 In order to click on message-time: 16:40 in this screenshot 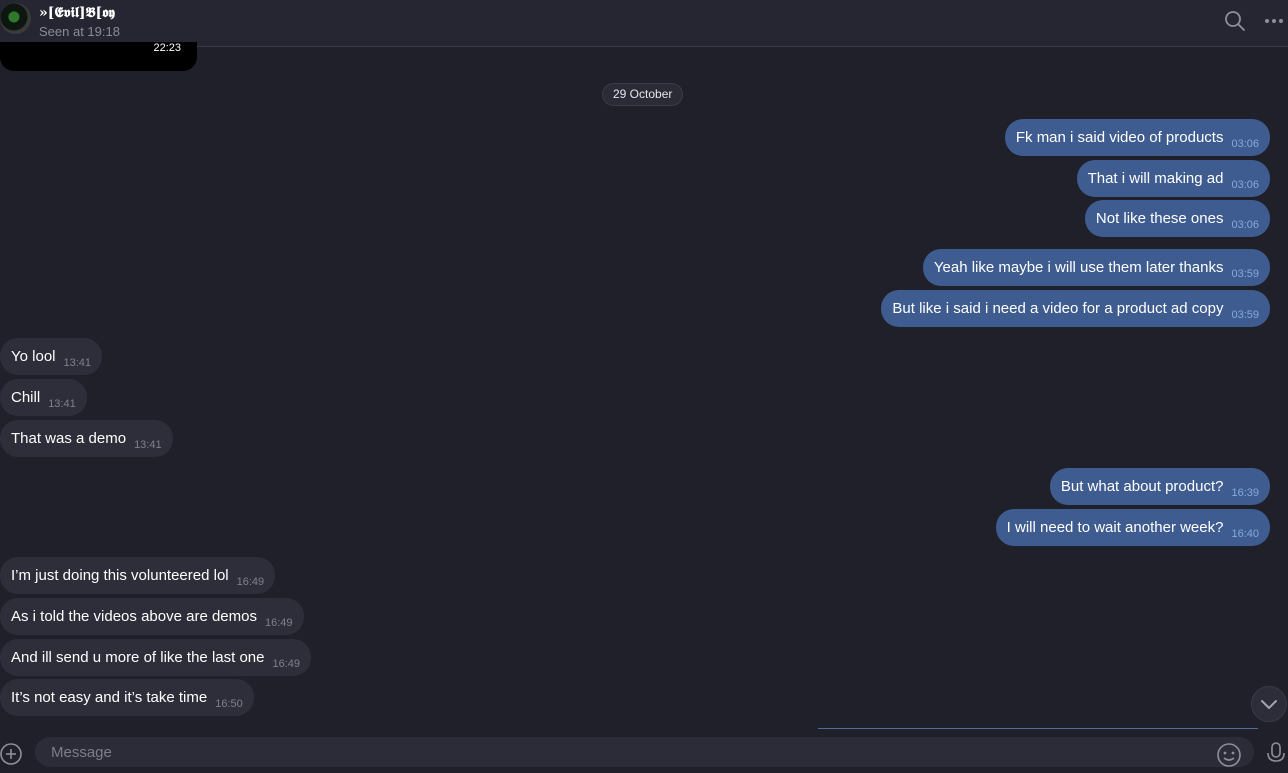, I will do `click(1245, 534)`.